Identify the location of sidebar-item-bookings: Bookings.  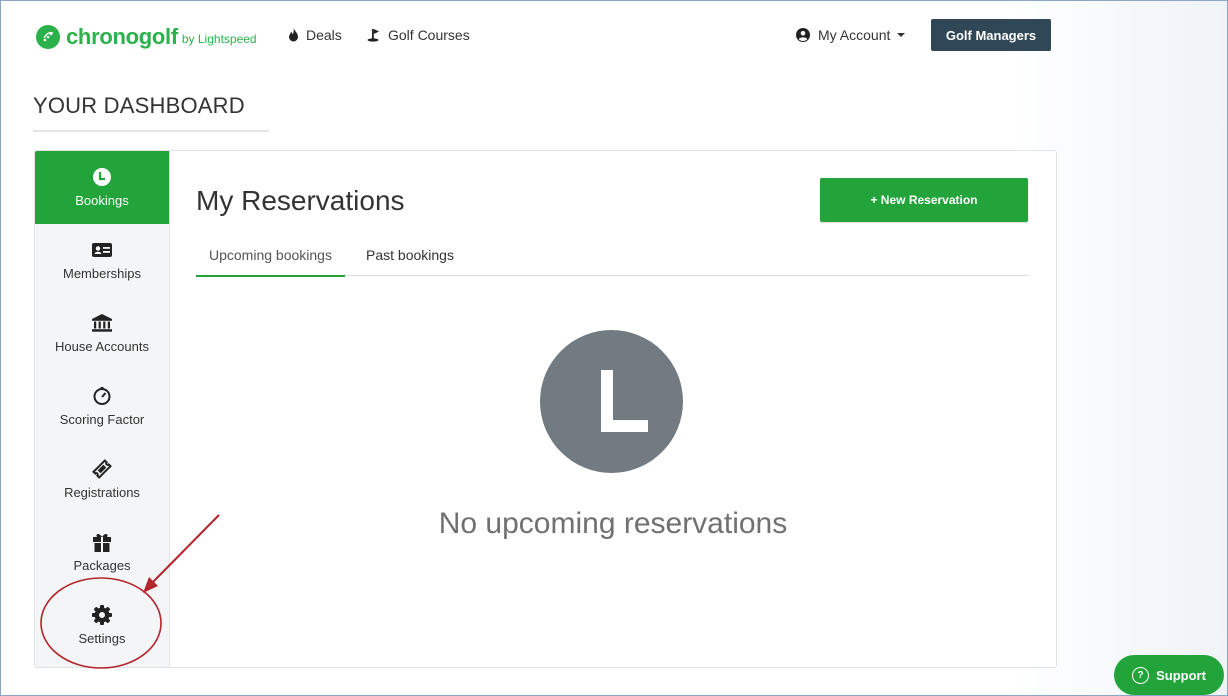
(102, 187).